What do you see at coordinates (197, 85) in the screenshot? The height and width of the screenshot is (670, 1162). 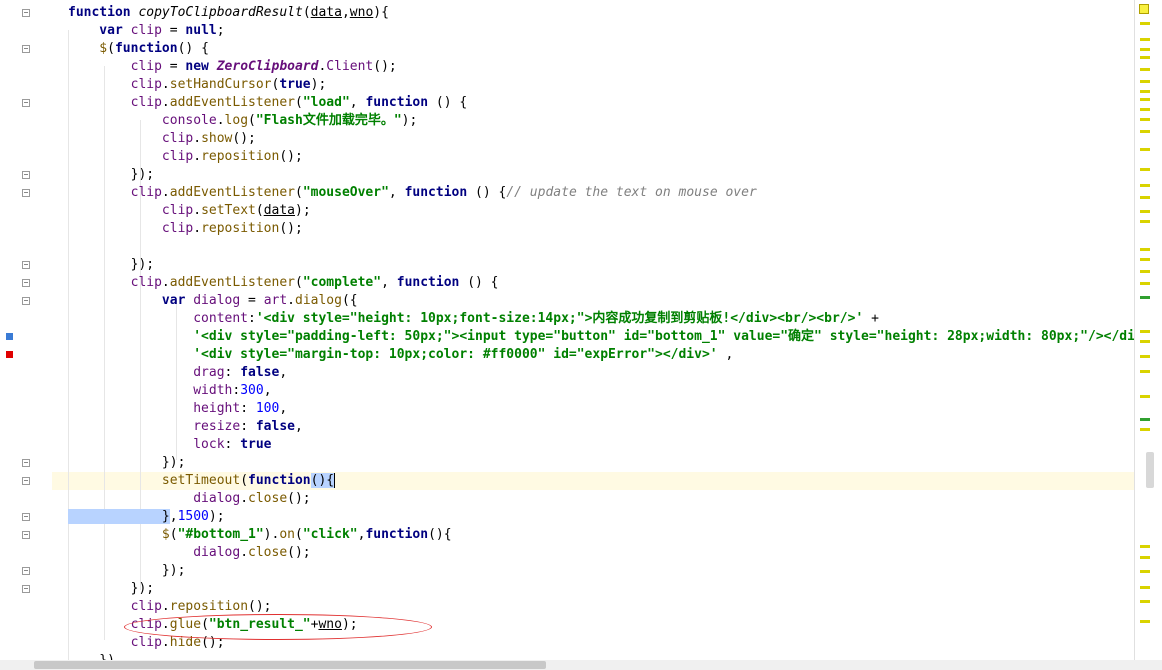 I see `code-line: clip.setHandCursor(true);` at bounding box center [197, 85].